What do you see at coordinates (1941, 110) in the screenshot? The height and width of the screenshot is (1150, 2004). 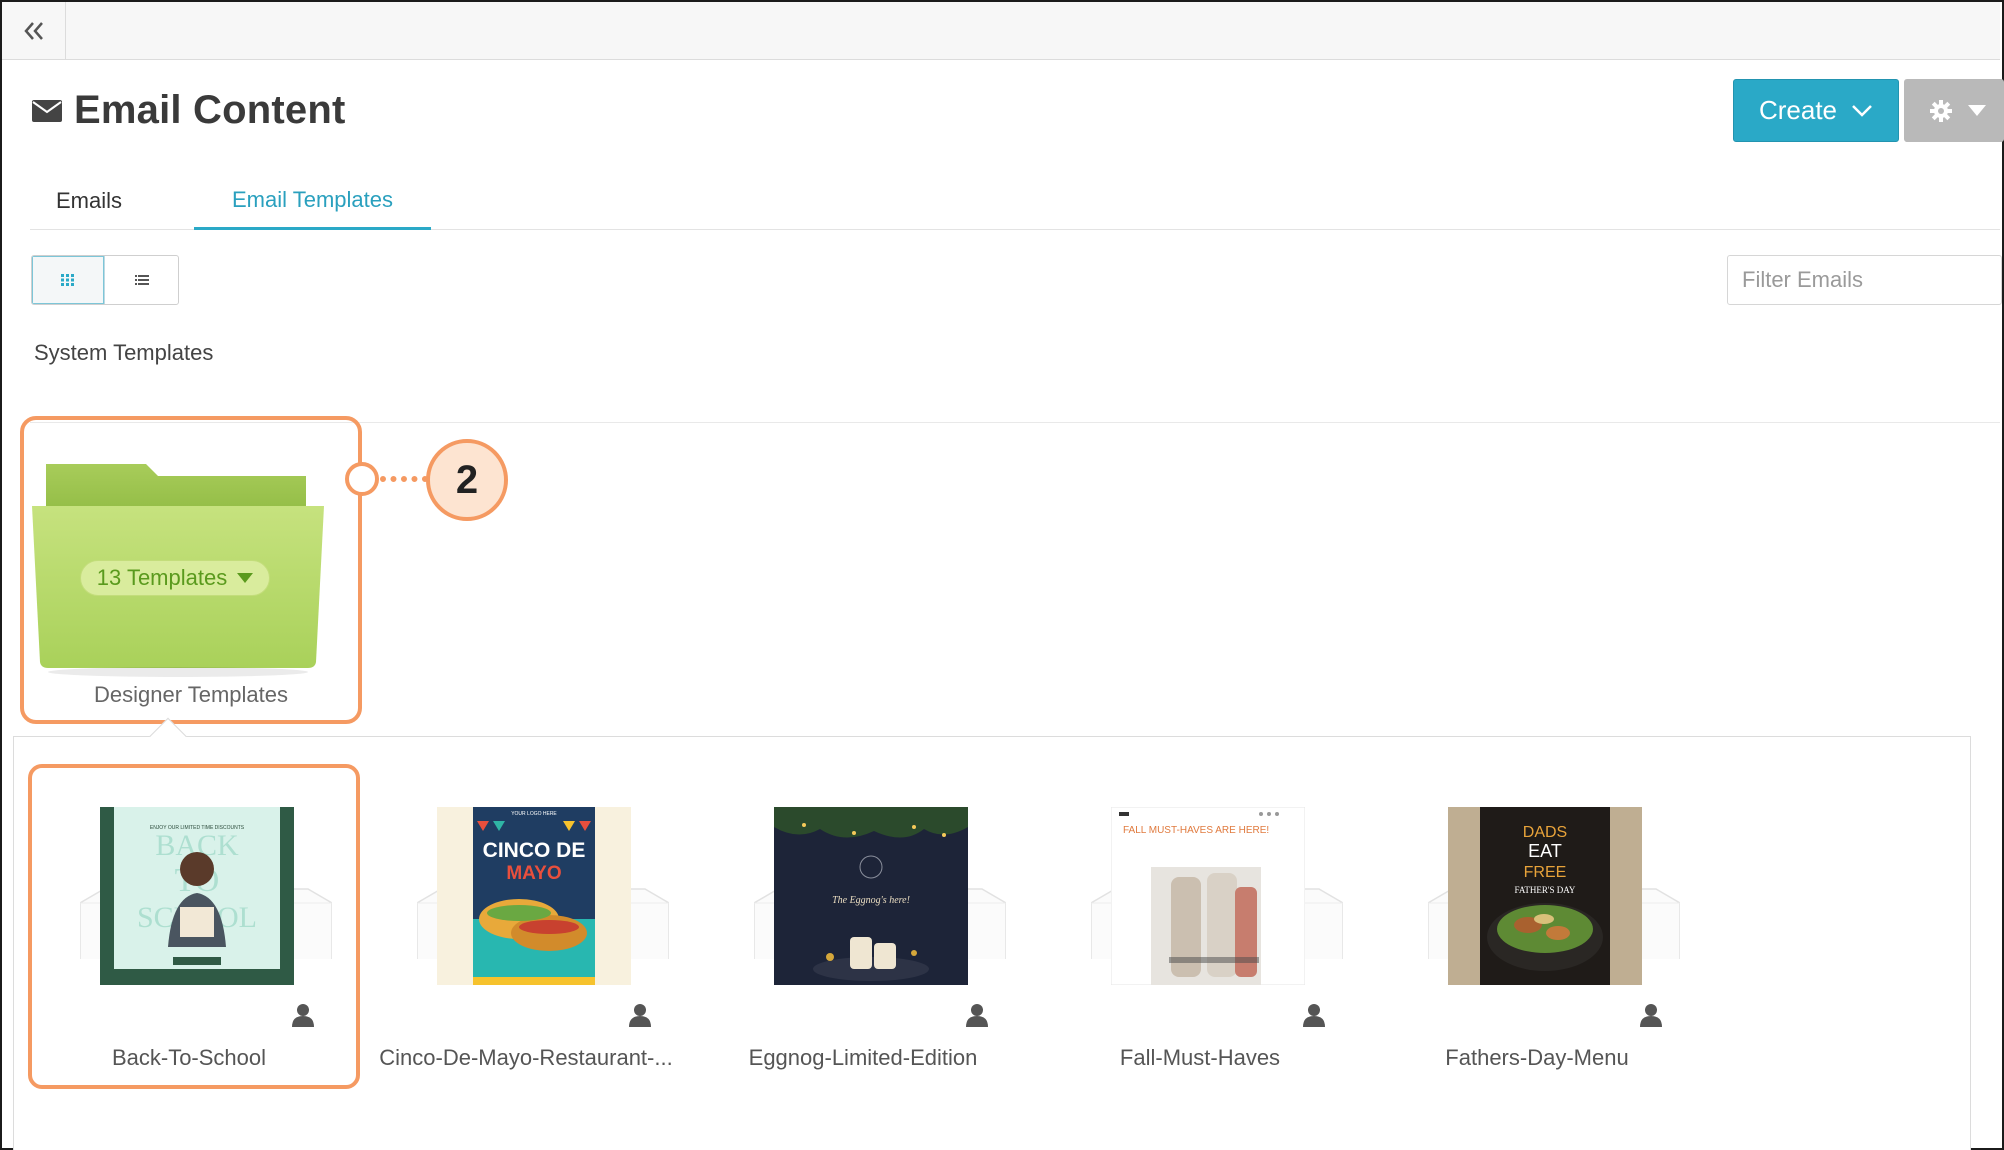 I see `gear-icon` at bounding box center [1941, 110].